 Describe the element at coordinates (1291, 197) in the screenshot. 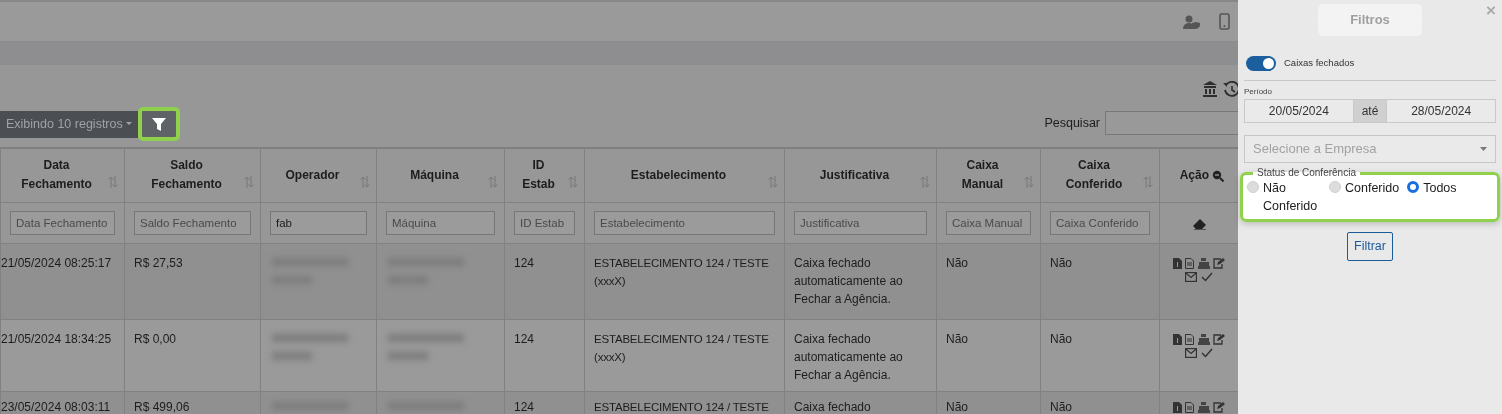

I see `radio-label: Não Conferido` at that location.